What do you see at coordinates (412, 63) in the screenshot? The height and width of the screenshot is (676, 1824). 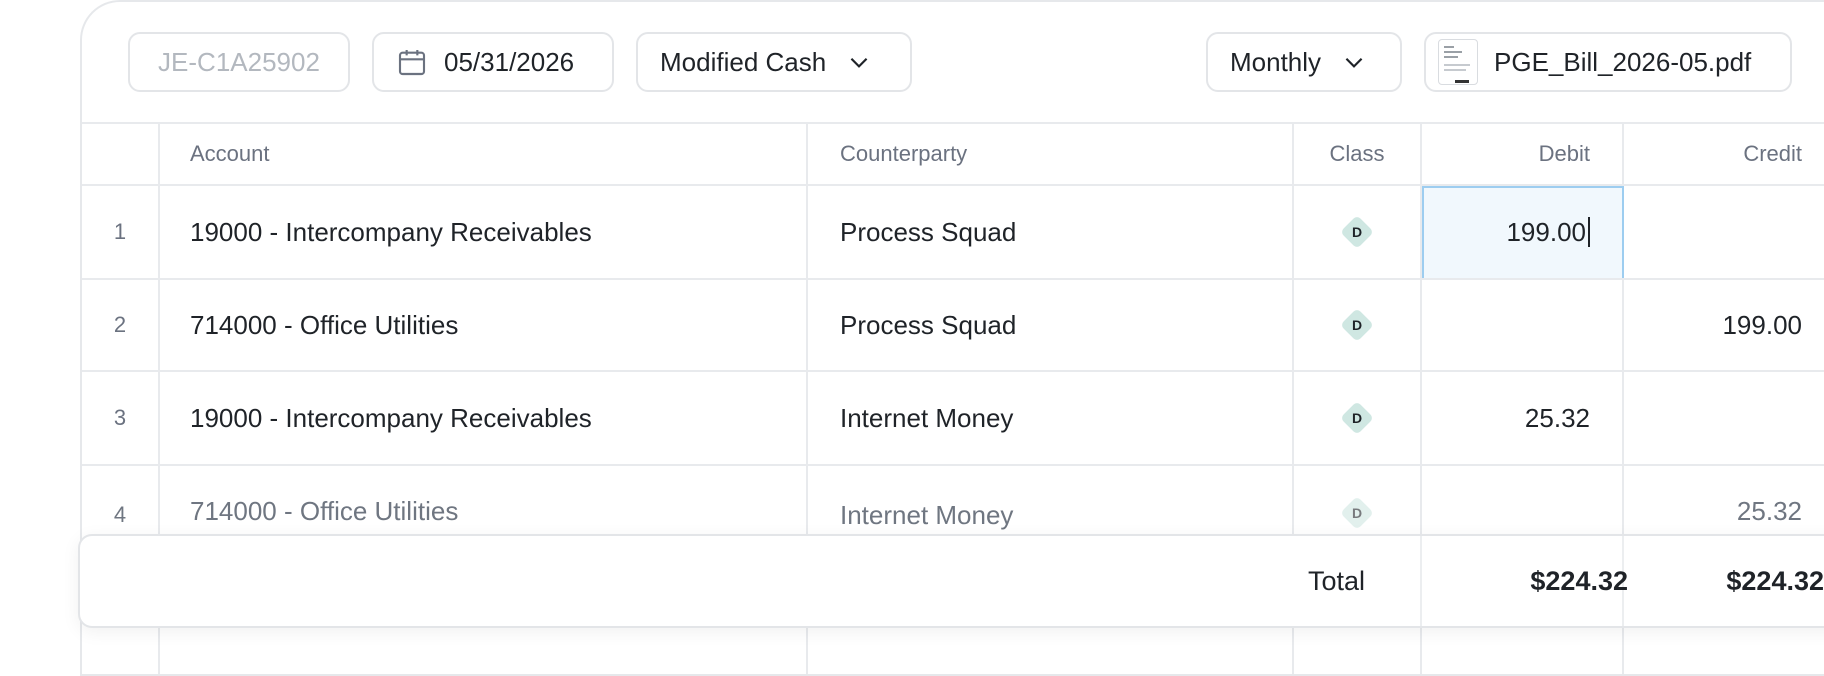 I see `calendar-icon` at bounding box center [412, 63].